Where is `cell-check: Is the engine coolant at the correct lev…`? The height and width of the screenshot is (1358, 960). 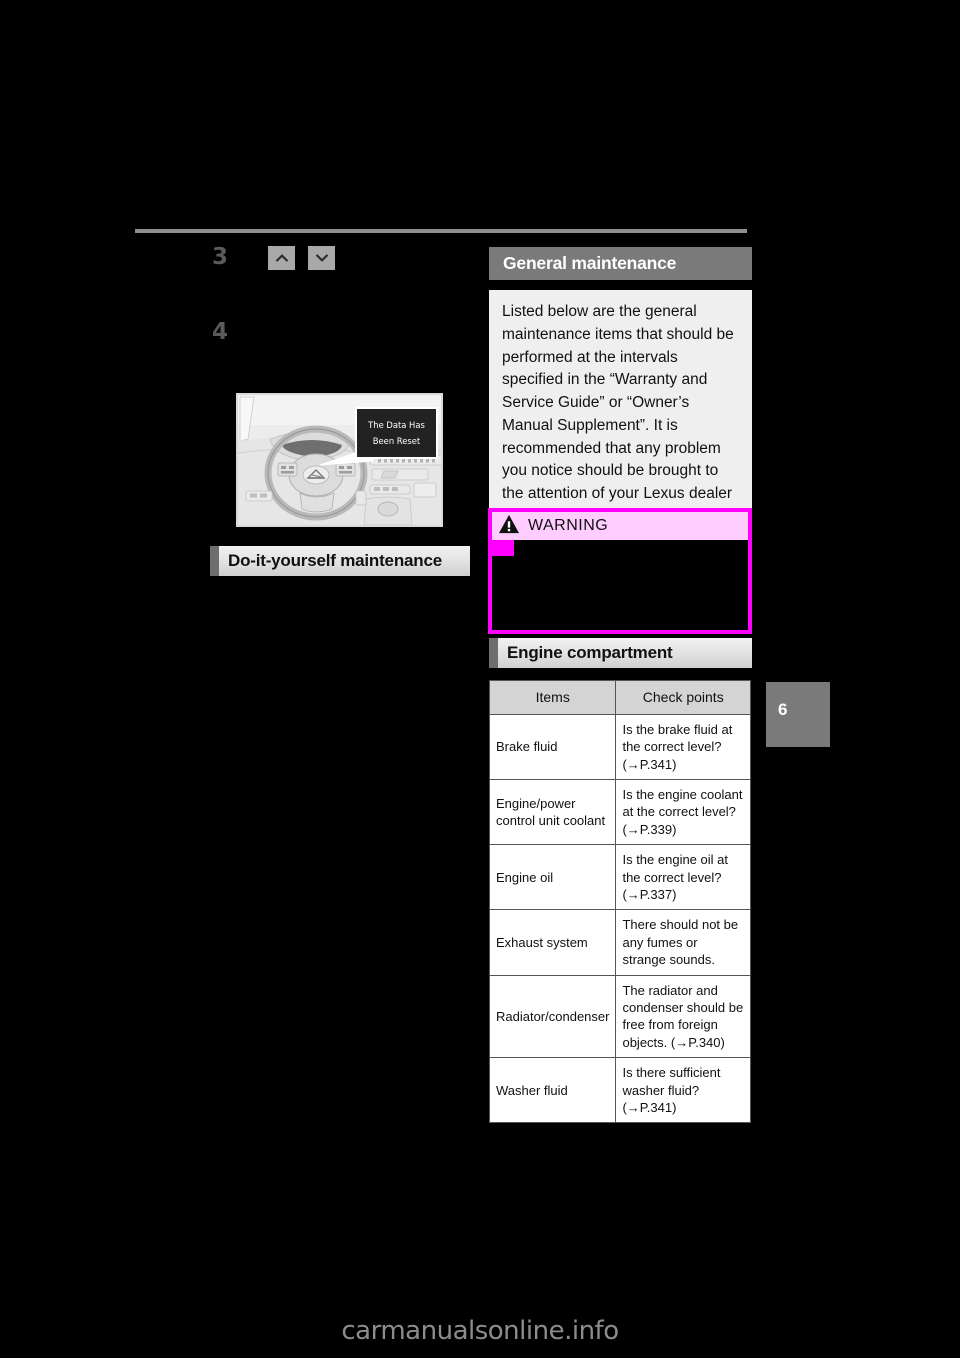 cell-check: Is the engine coolant at the correct lev… is located at coordinates (683, 812).